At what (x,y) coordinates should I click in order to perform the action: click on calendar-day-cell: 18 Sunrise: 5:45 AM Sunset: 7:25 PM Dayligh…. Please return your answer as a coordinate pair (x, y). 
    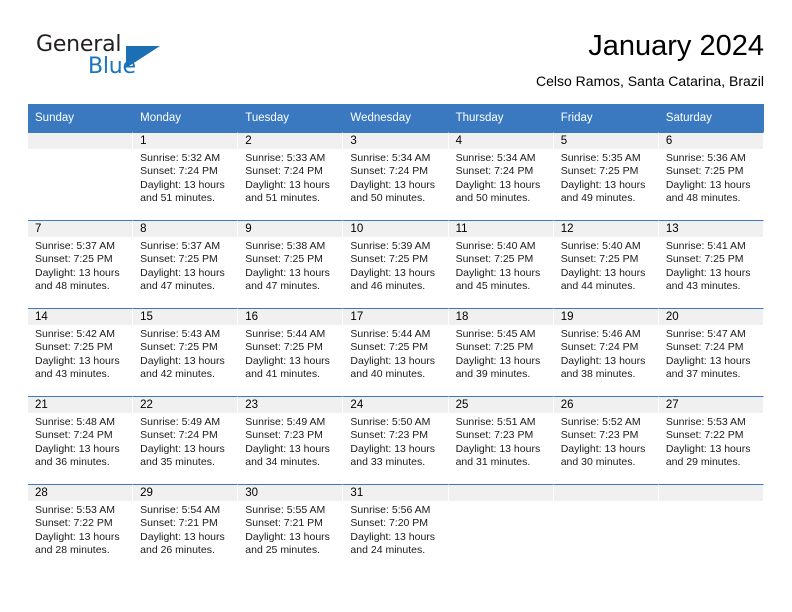
    Looking at the image, I should click on (501, 352).